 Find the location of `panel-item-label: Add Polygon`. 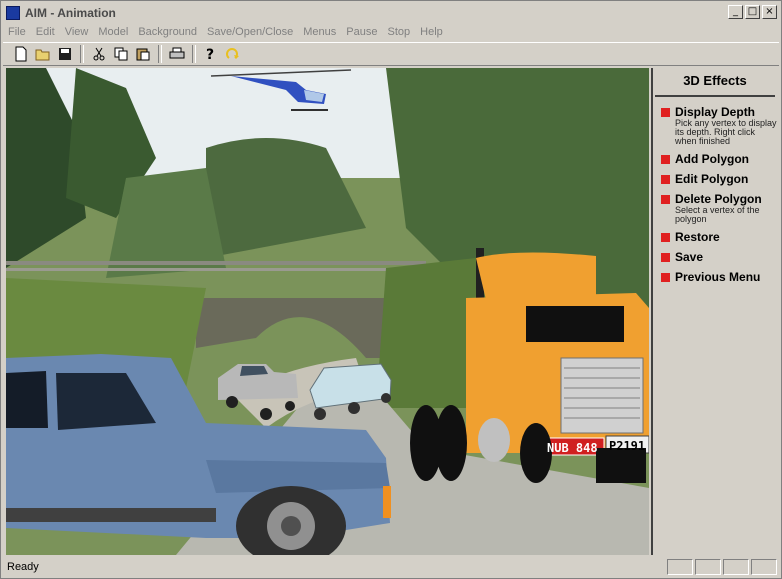

panel-item-label: Add Polygon is located at coordinates (712, 159).